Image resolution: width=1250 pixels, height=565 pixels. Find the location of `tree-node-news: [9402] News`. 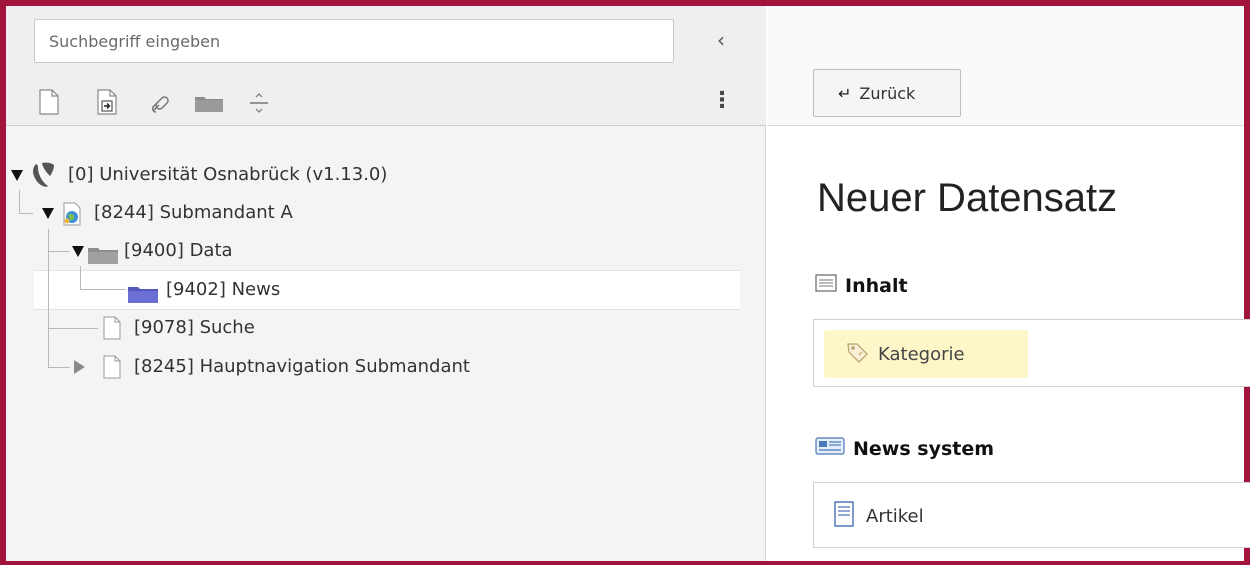

tree-node-news: [9402] News is located at coordinates (206, 290).